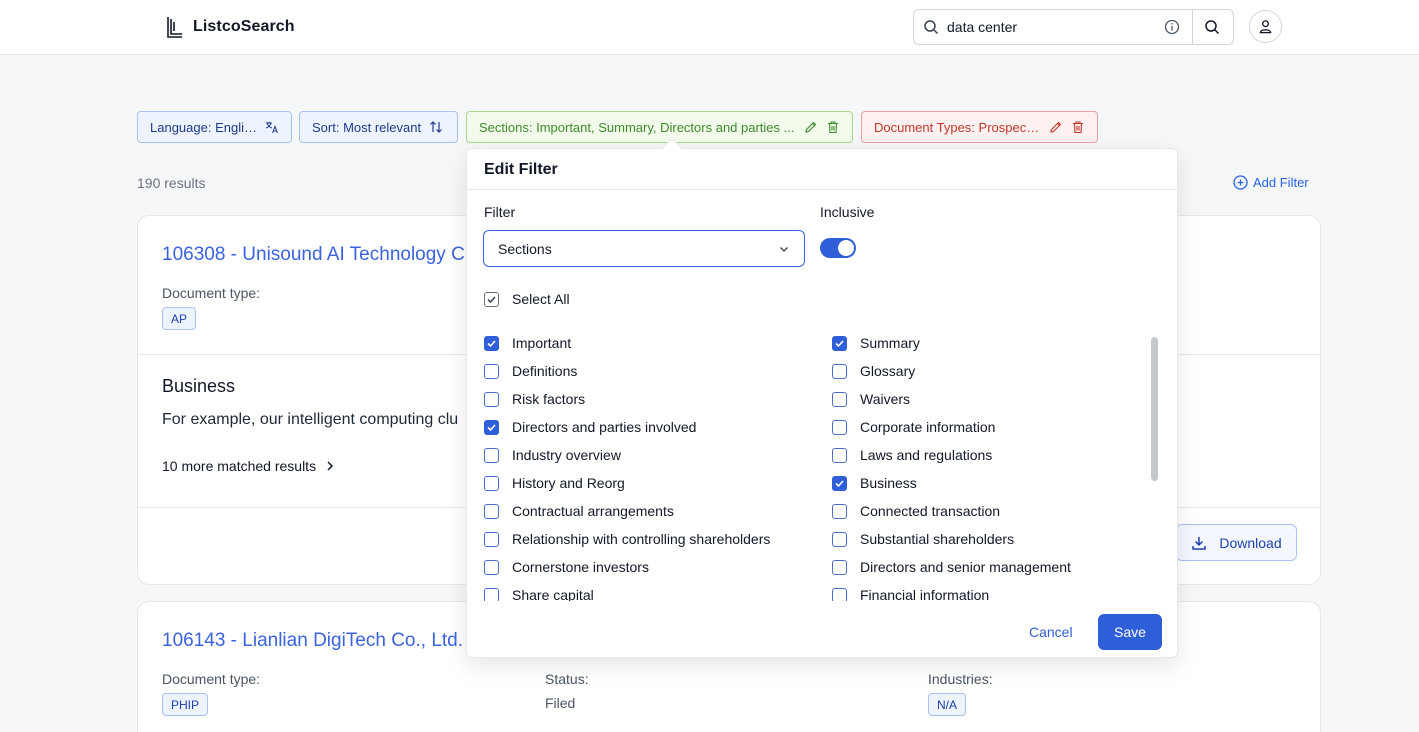  What do you see at coordinates (1052, 27) in the screenshot?
I see `search-input` at bounding box center [1052, 27].